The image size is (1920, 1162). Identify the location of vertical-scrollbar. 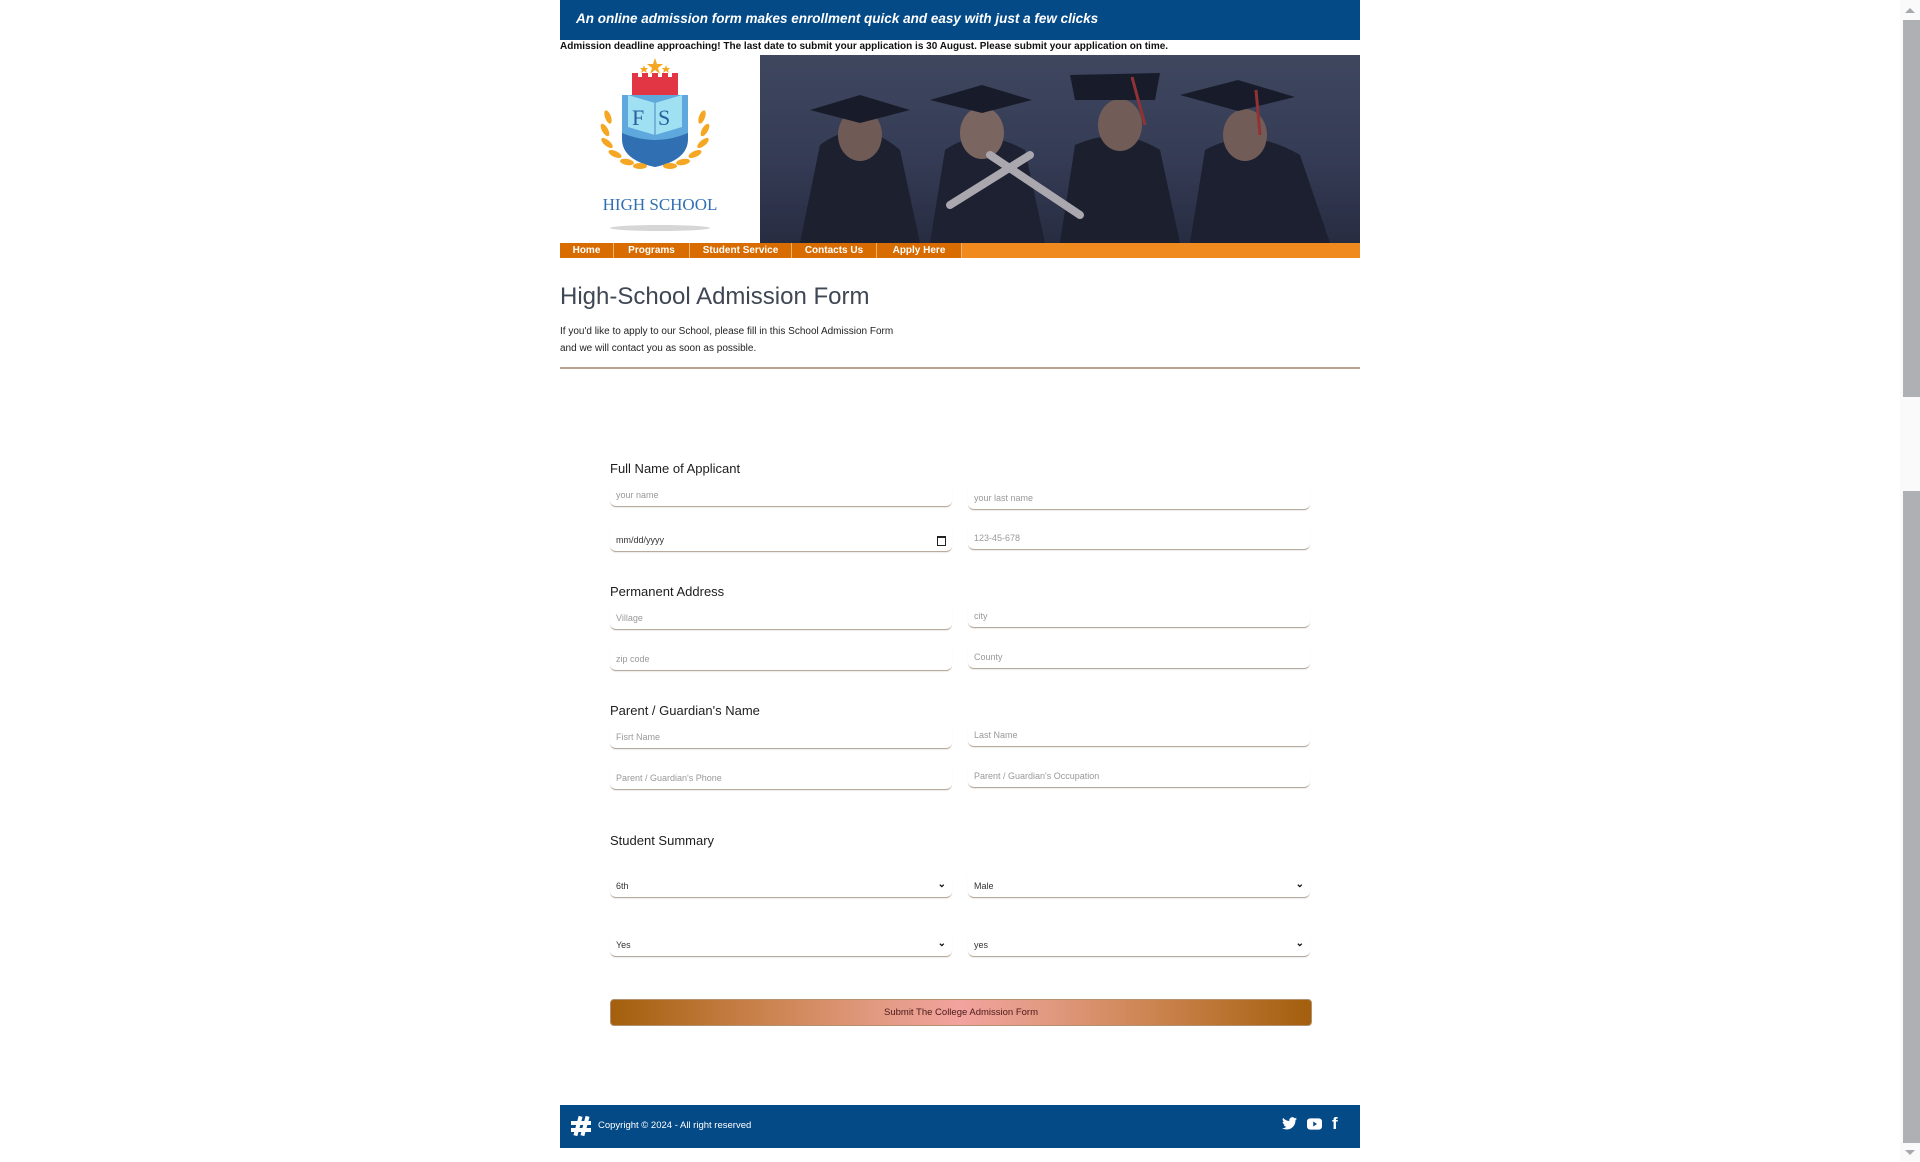
(1910, 581).